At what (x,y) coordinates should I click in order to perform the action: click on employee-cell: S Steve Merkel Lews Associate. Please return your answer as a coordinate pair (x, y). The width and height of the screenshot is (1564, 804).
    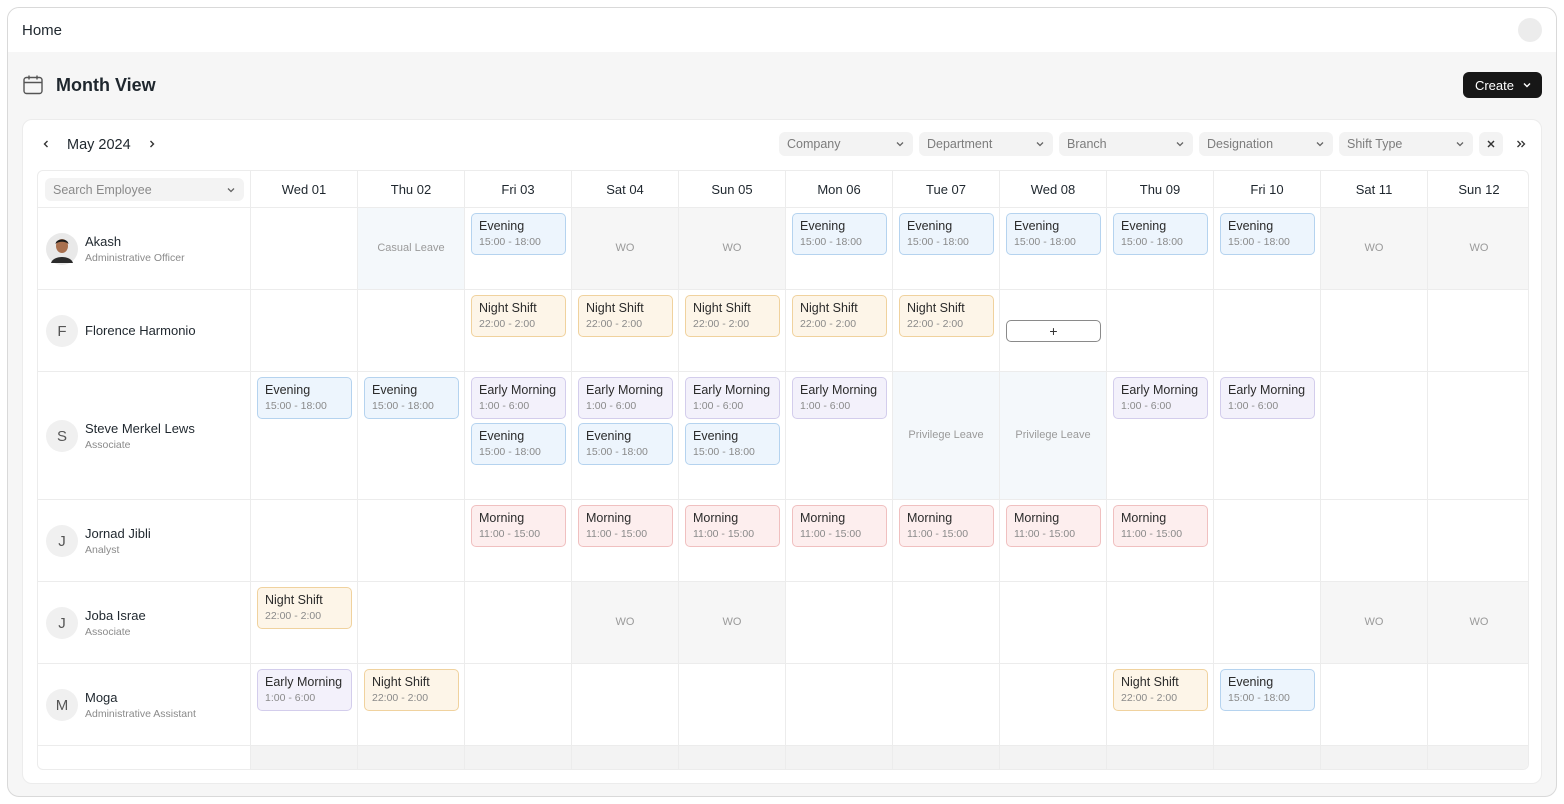
    Looking at the image, I should click on (144, 436).